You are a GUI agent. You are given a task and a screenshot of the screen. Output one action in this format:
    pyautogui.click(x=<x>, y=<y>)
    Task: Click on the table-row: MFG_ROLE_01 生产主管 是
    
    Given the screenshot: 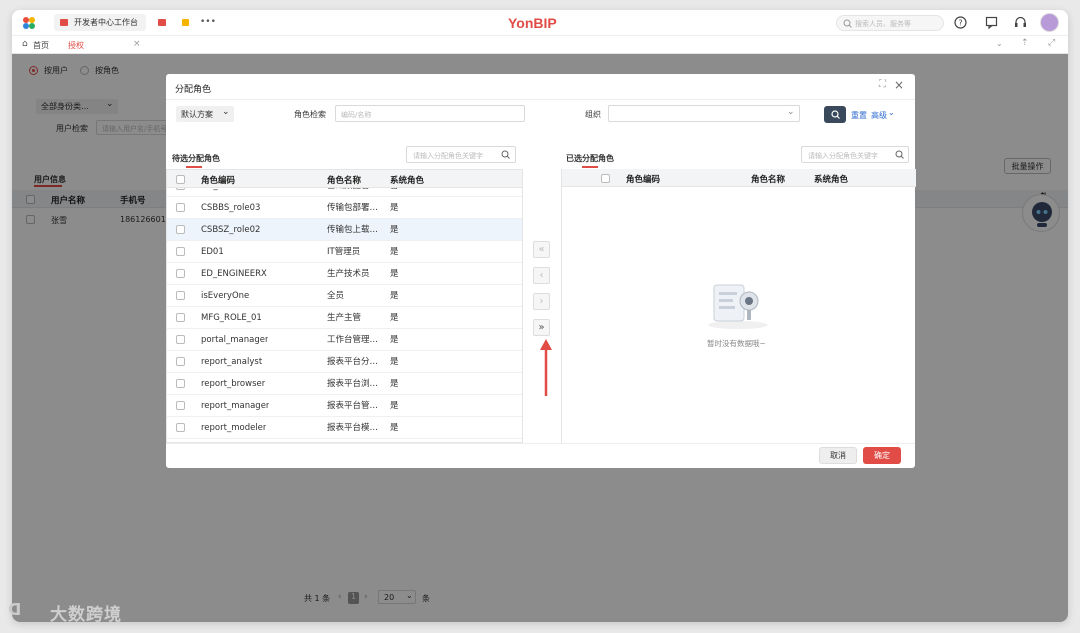 What is the action you would take?
    pyautogui.click(x=344, y=318)
    